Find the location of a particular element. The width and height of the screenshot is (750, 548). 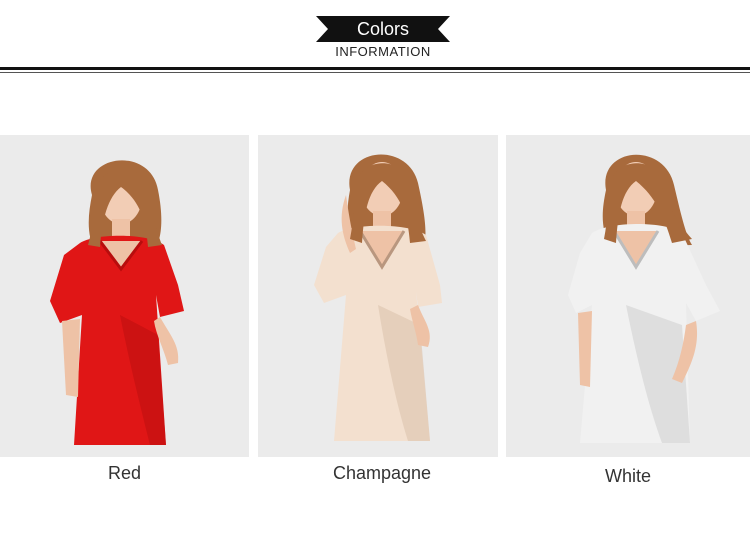

colors-banner: Colors is located at coordinates (383, 29).